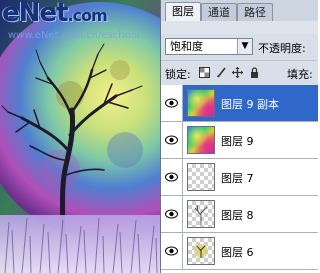 The width and height of the screenshot is (320, 273). I want to click on fill-label: 填充:, so click(300, 74).